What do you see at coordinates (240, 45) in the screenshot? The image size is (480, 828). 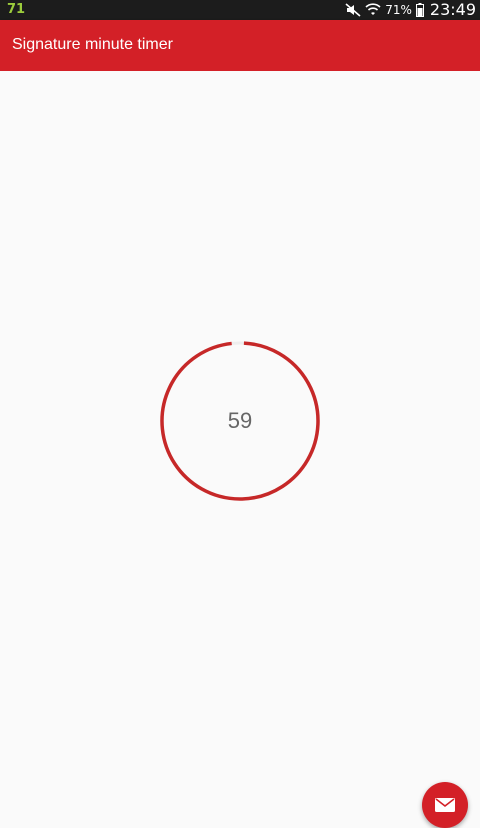 I see `app-bar: Signature minute timer` at bounding box center [240, 45].